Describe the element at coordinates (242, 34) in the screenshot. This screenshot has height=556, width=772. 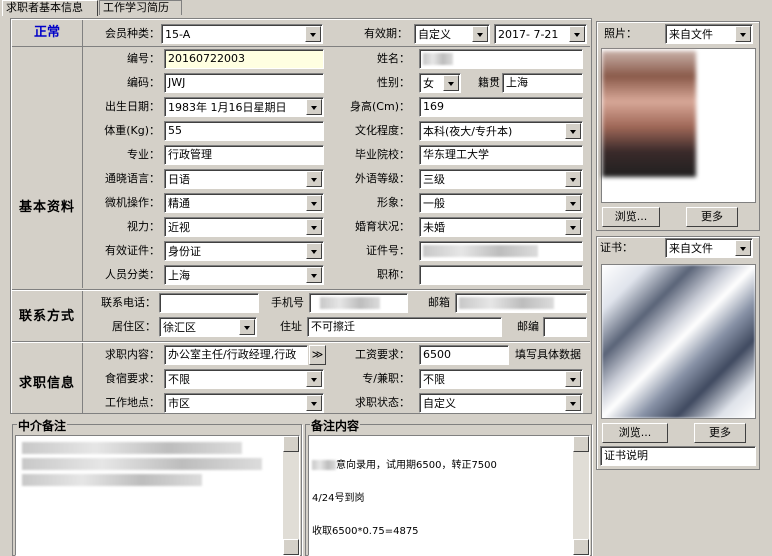
I see `member-type-select: 15-A` at that location.